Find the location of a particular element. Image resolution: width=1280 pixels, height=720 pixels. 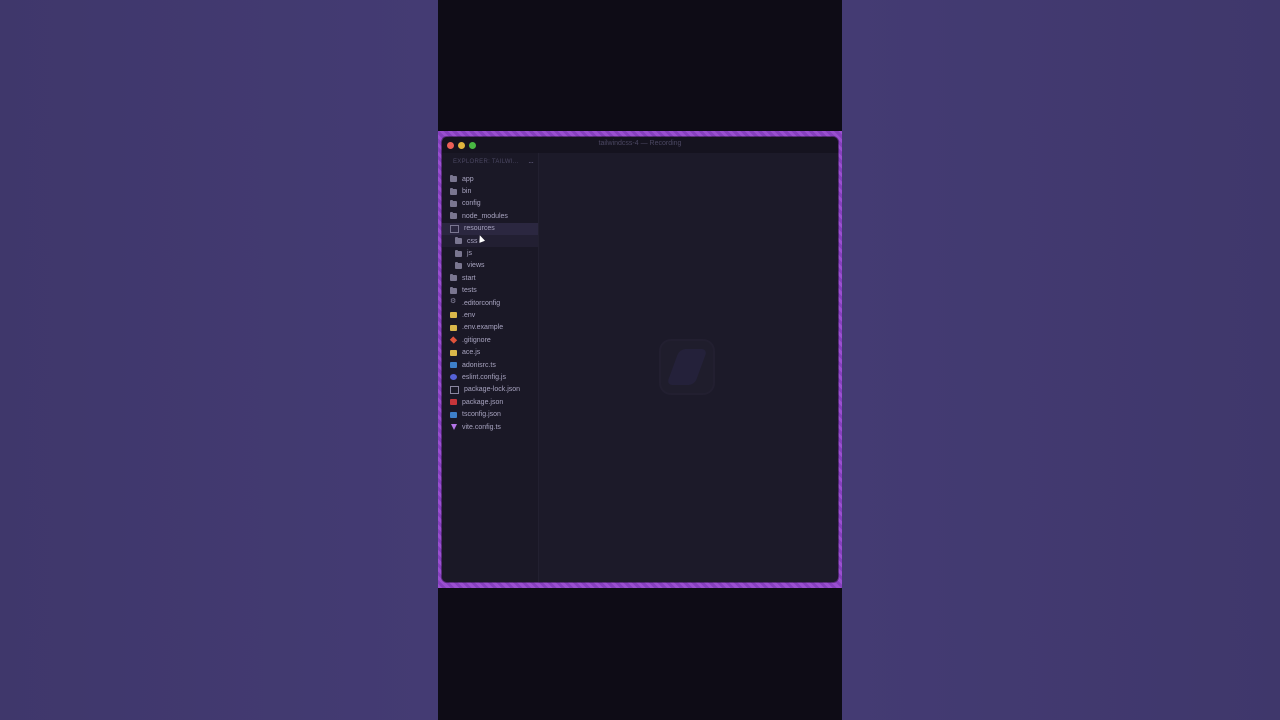

tree-item-label: tests is located at coordinates (469, 291).